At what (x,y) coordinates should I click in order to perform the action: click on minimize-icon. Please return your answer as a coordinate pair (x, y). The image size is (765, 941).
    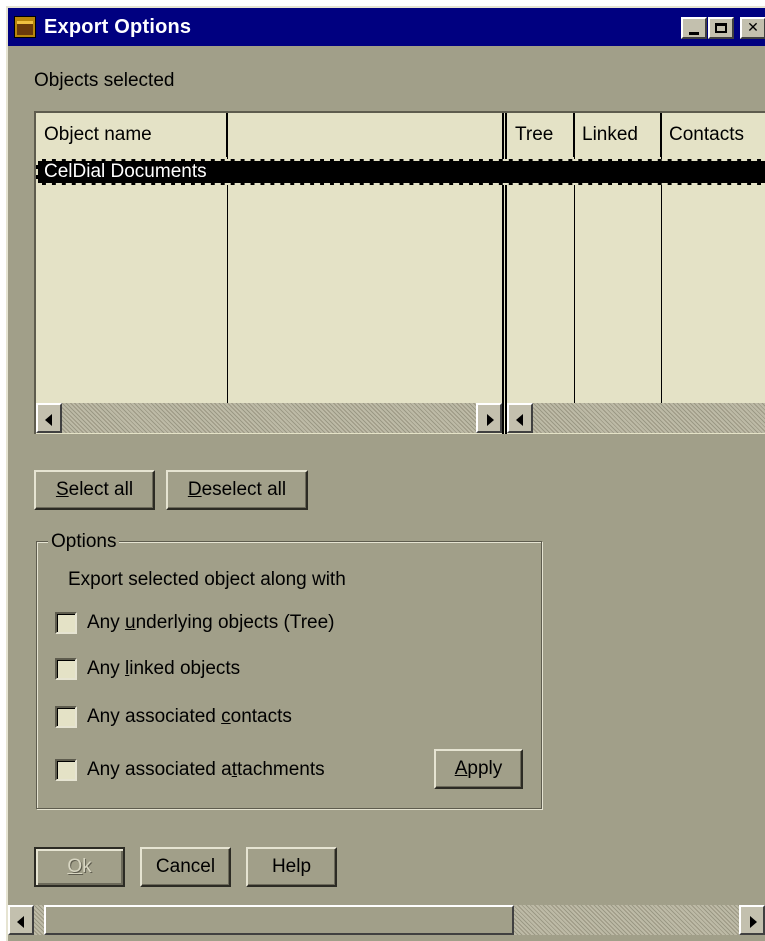
    Looking at the image, I should click on (694, 33).